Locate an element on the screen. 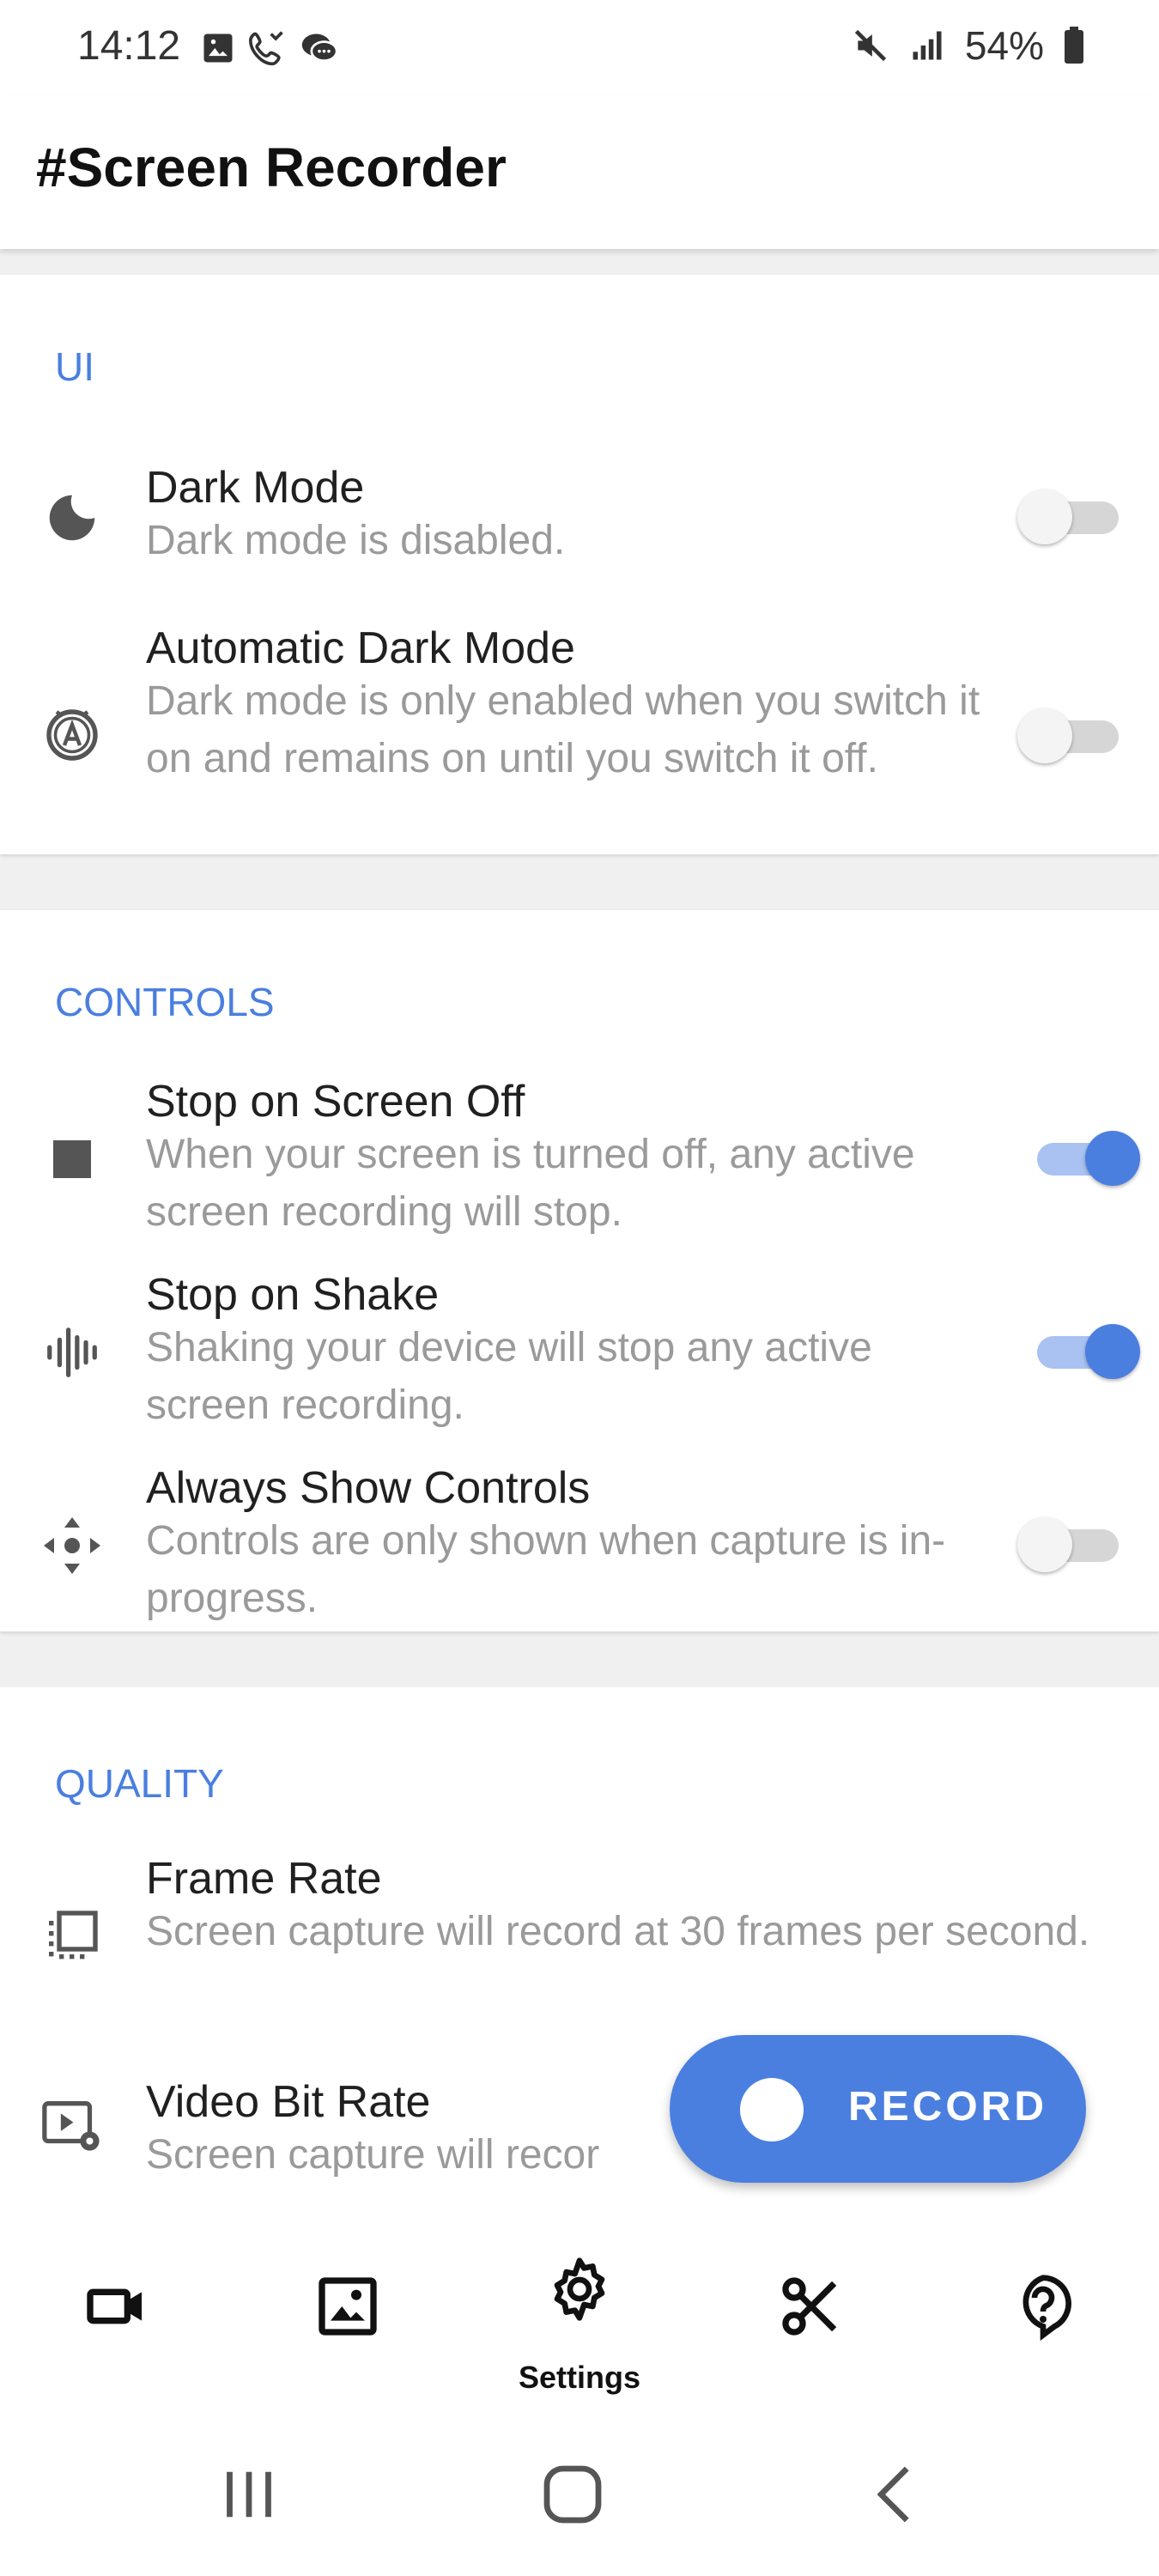 Image resolution: width=1159 pixels, height=2576 pixels. signal-icon is located at coordinates (927, 45).